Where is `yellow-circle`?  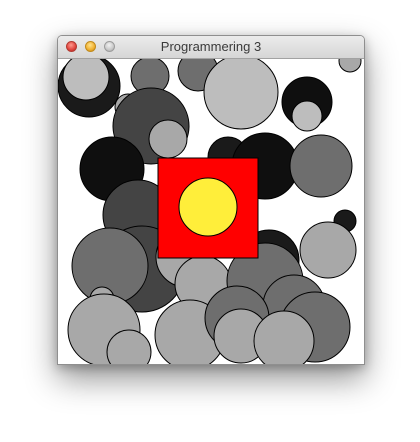 yellow-circle is located at coordinates (208, 207).